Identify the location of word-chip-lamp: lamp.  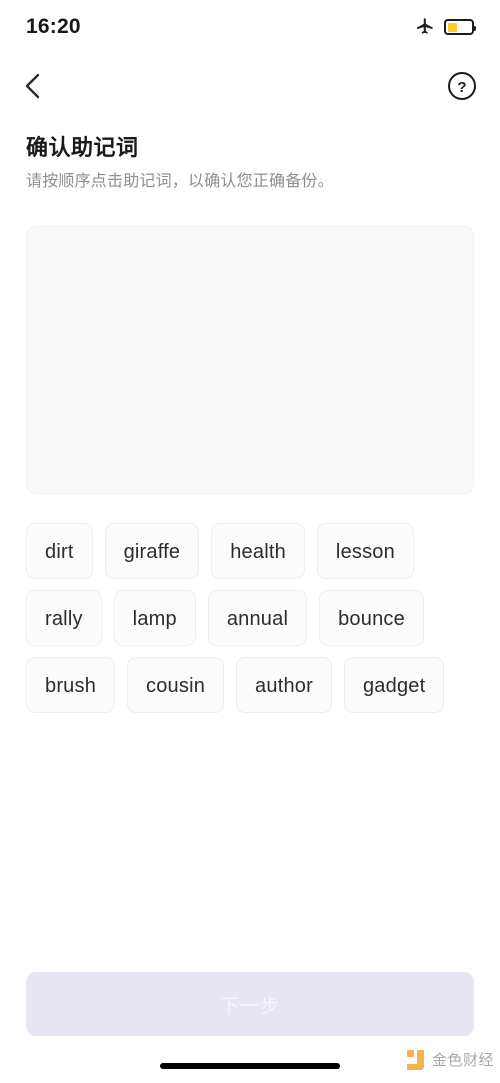
(154, 618).